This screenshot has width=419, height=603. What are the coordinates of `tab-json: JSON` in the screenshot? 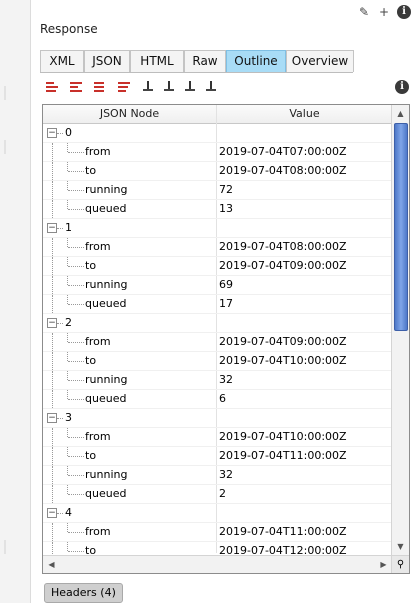 It's located at (107, 61).